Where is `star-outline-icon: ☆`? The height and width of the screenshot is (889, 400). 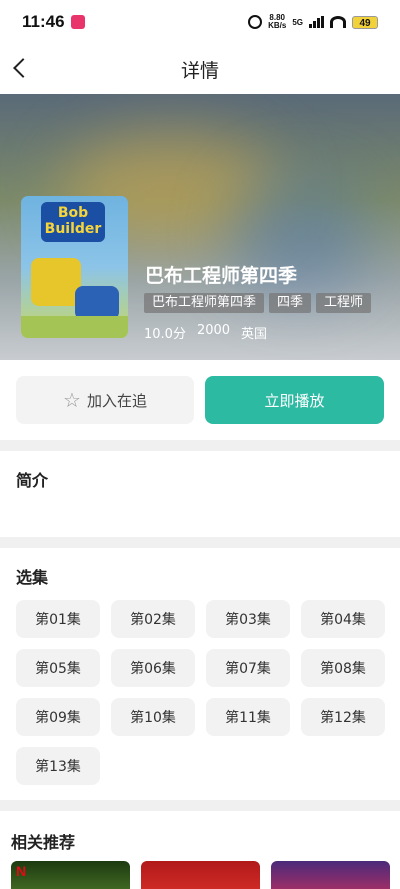
star-outline-icon: ☆ is located at coordinates (72, 400).